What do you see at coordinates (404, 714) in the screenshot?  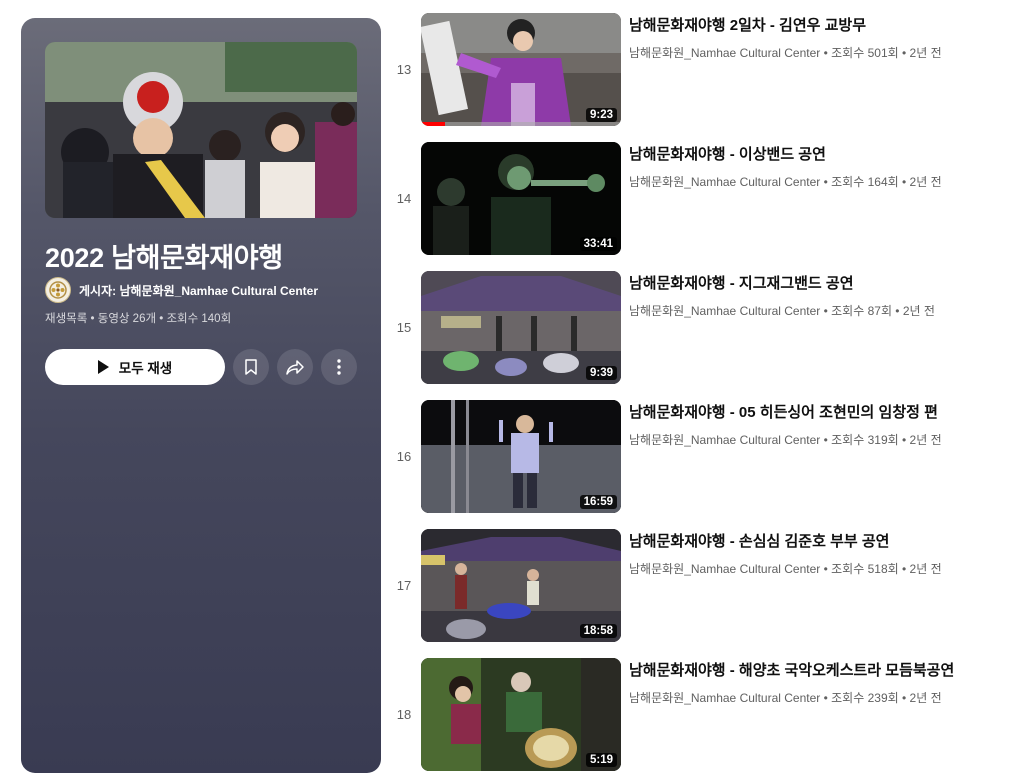 I see `video-index: 18` at bounding box center [404, 714].